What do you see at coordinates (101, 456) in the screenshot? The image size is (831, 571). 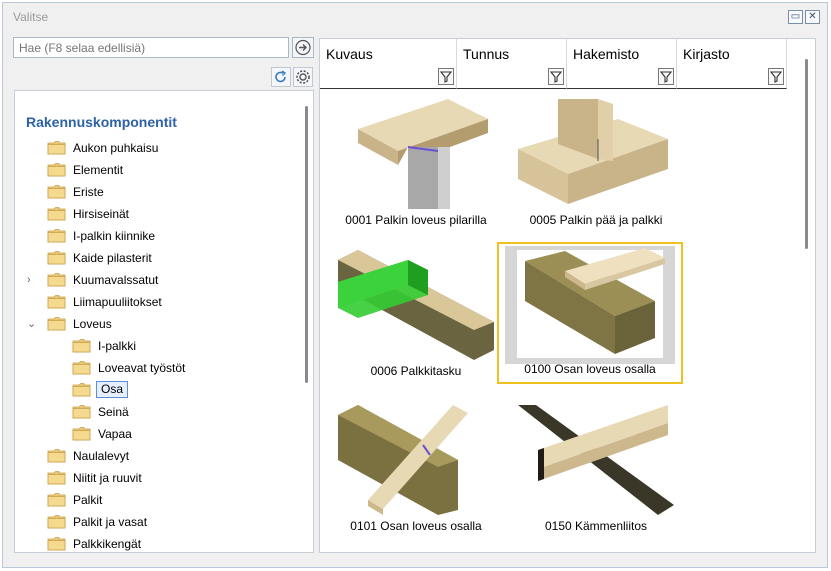 I see `tree-item-label: Naulalevyt` at bounding box center [101, 456].